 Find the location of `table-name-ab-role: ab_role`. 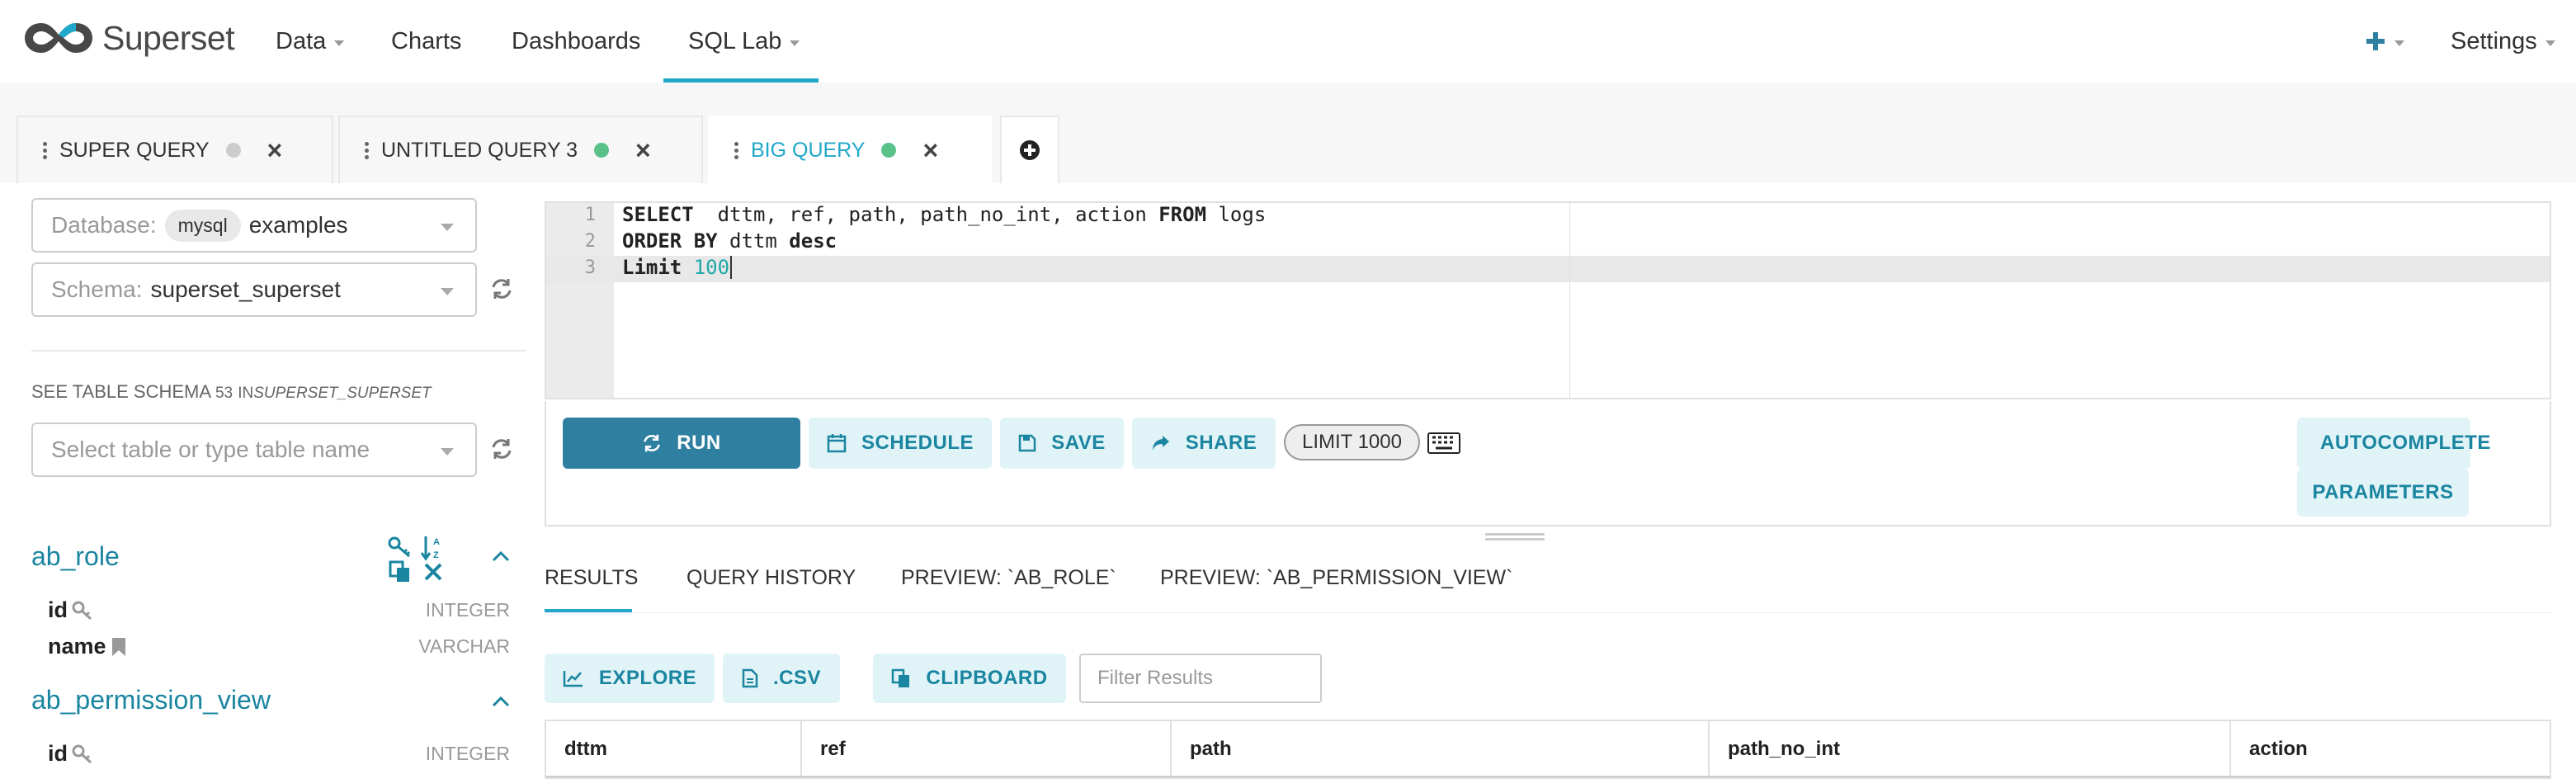

table-name-ab-role: ab_role is located at coordinates (75, 556).